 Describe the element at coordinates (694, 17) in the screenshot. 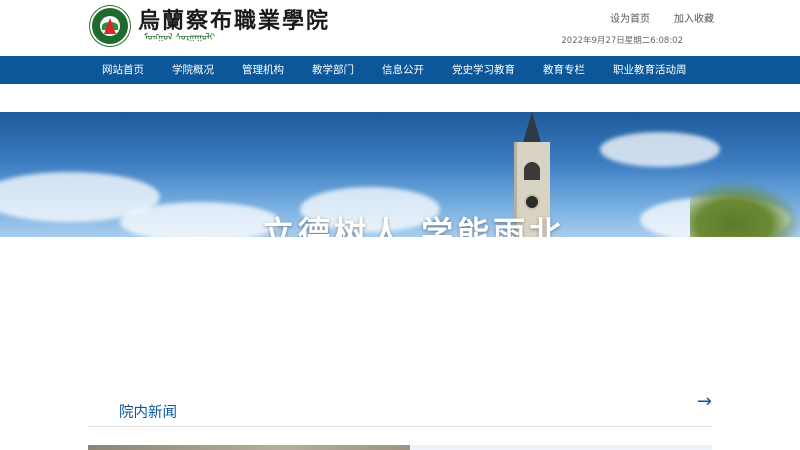

I see `add-favorite-link: 加入收藏` at that location.